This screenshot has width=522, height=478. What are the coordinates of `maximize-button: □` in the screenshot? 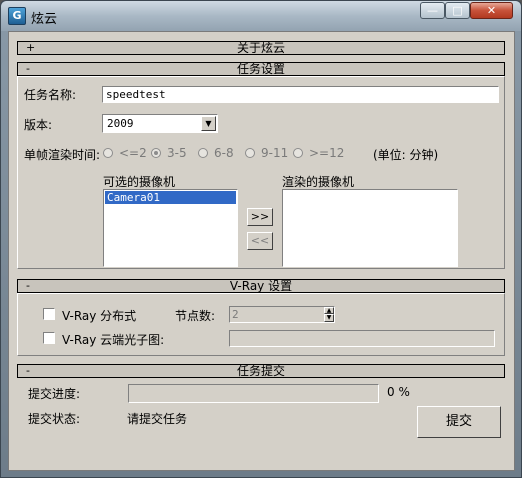 It's located at (457, 10).